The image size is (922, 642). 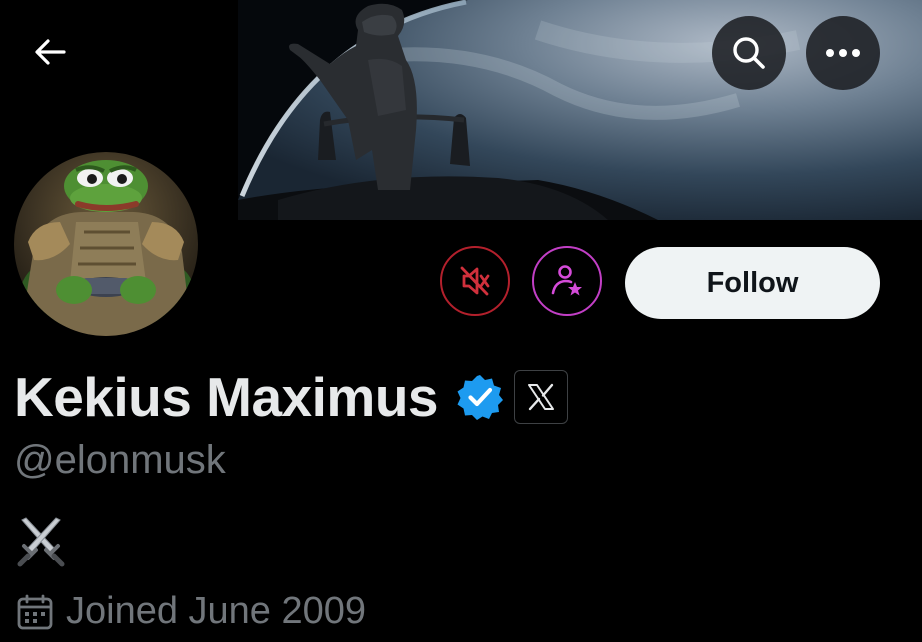 I want to click on verified-checkmark-icon, so click(x=480, y=397).